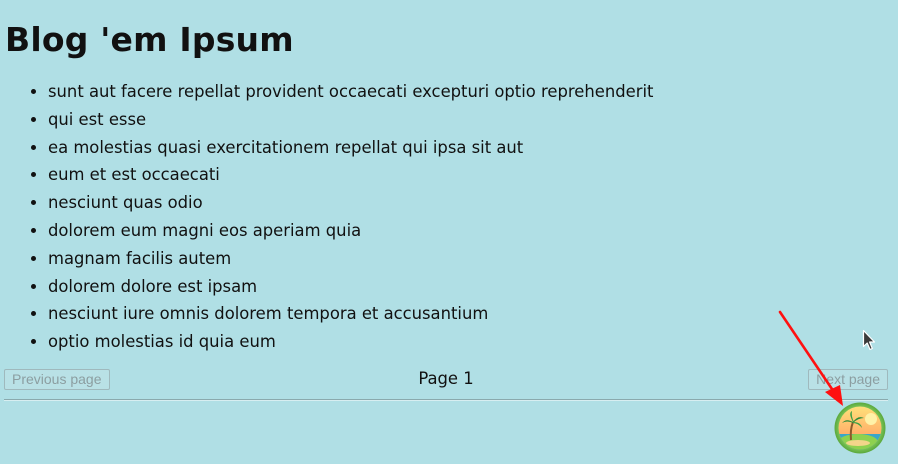 This screenshot has width=898, height=464. I want to click on list-item: dolorem dolore est ipsam, so click(350, 287).